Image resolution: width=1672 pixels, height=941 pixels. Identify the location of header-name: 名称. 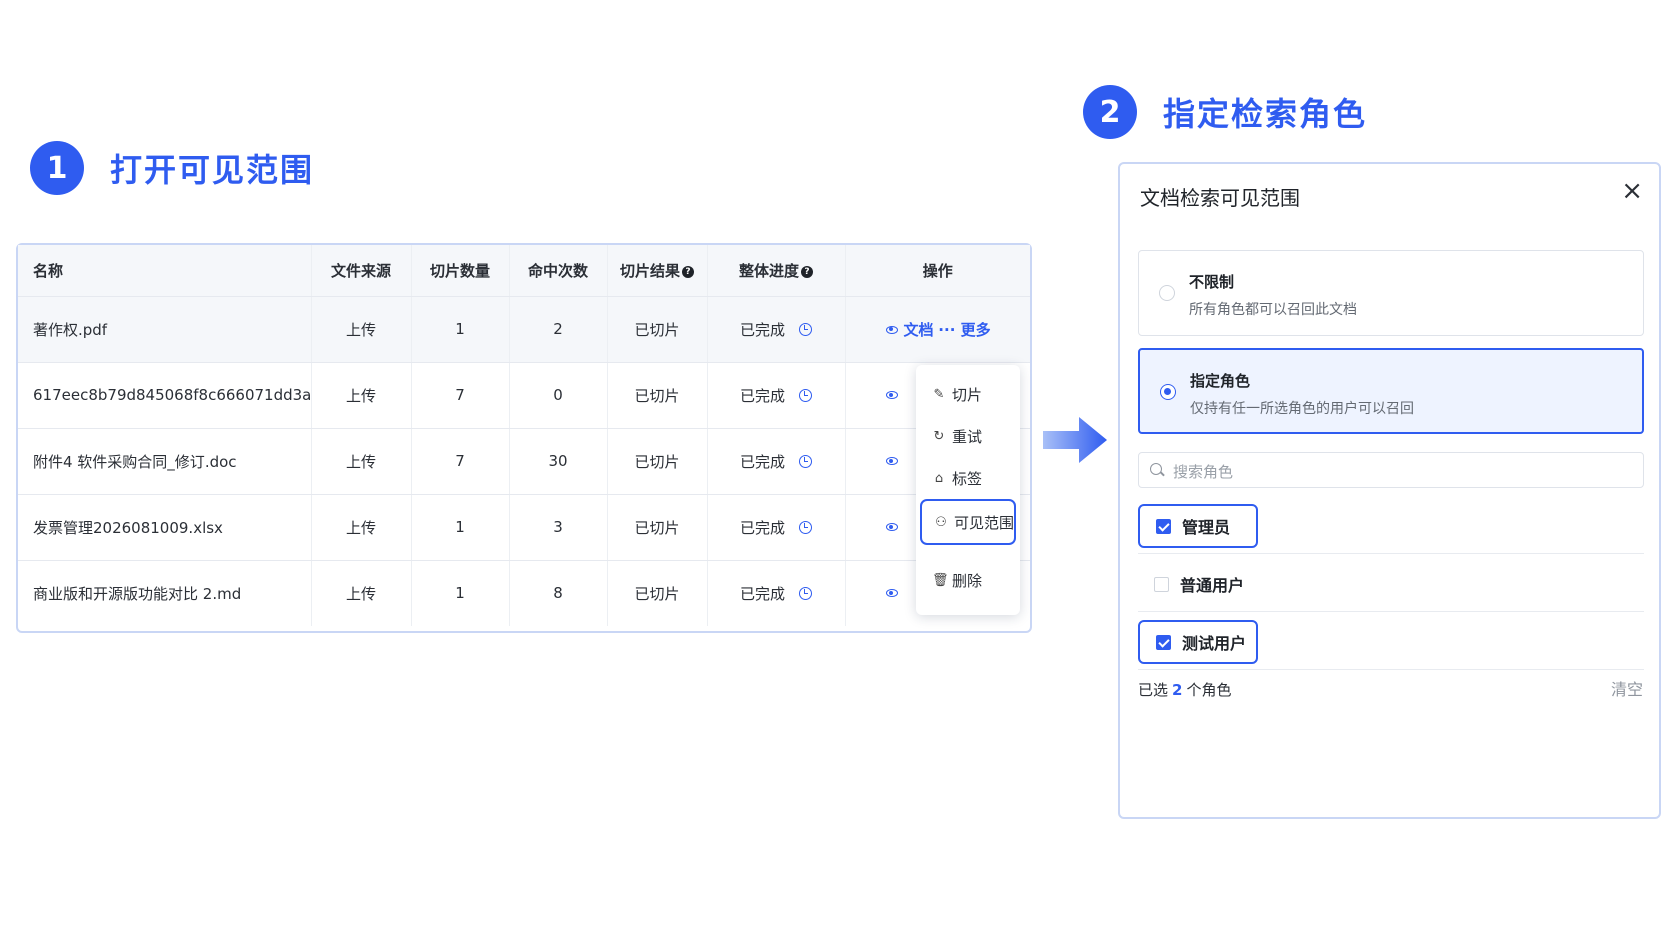
(165, 271).